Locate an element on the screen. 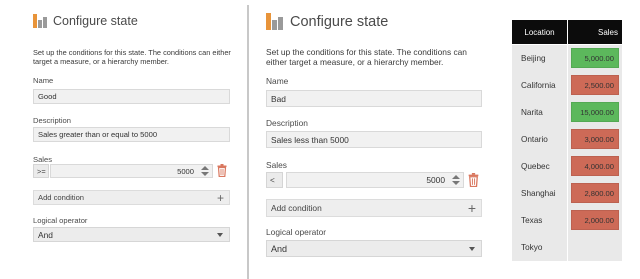  sales-cell: 2,500.00 is located at coordinates (595, 85).